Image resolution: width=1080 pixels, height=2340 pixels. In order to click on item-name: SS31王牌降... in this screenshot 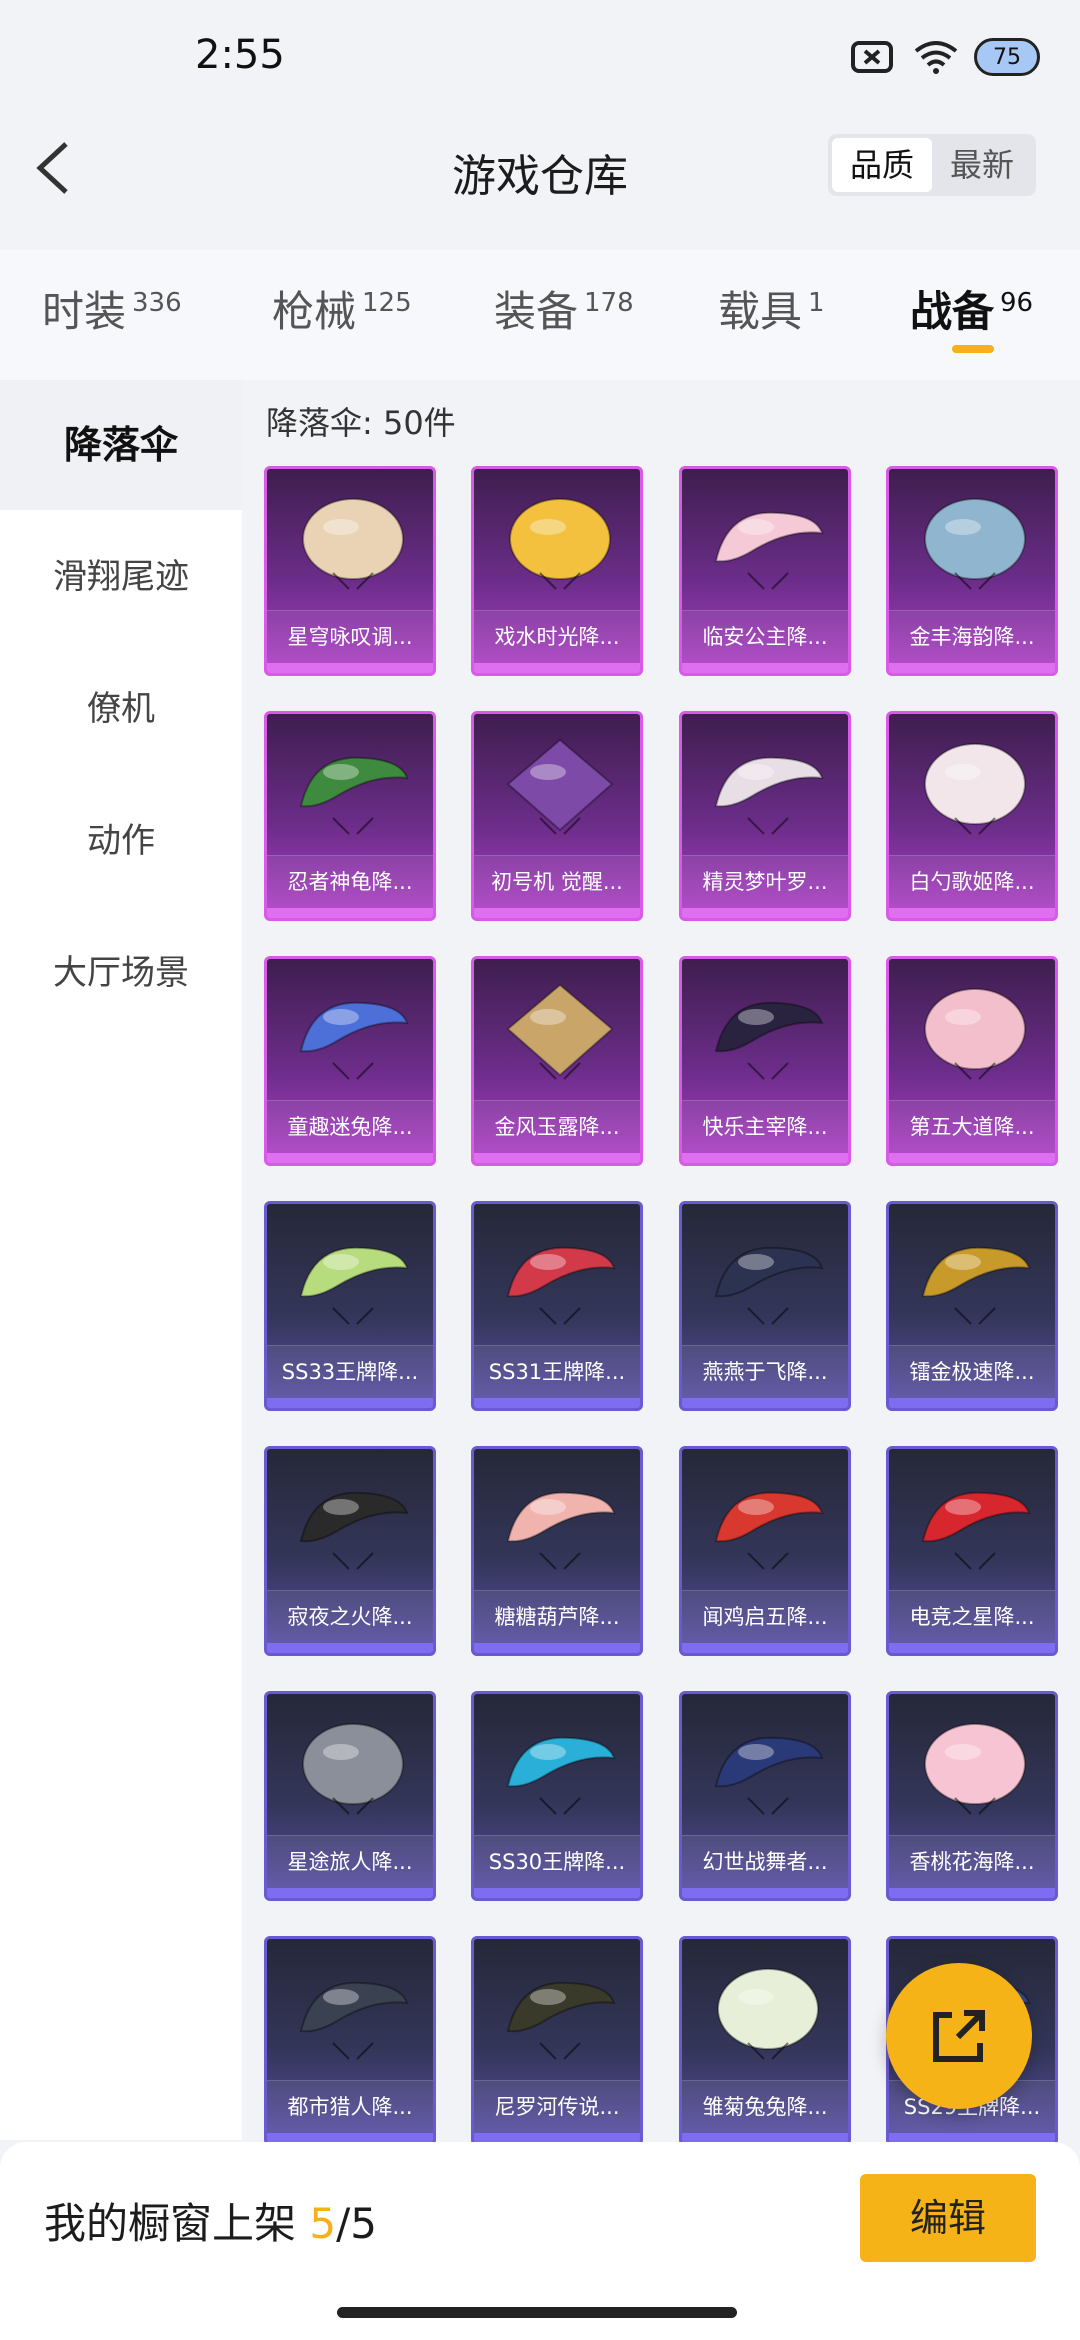, I will do `click(557, 1371)`.